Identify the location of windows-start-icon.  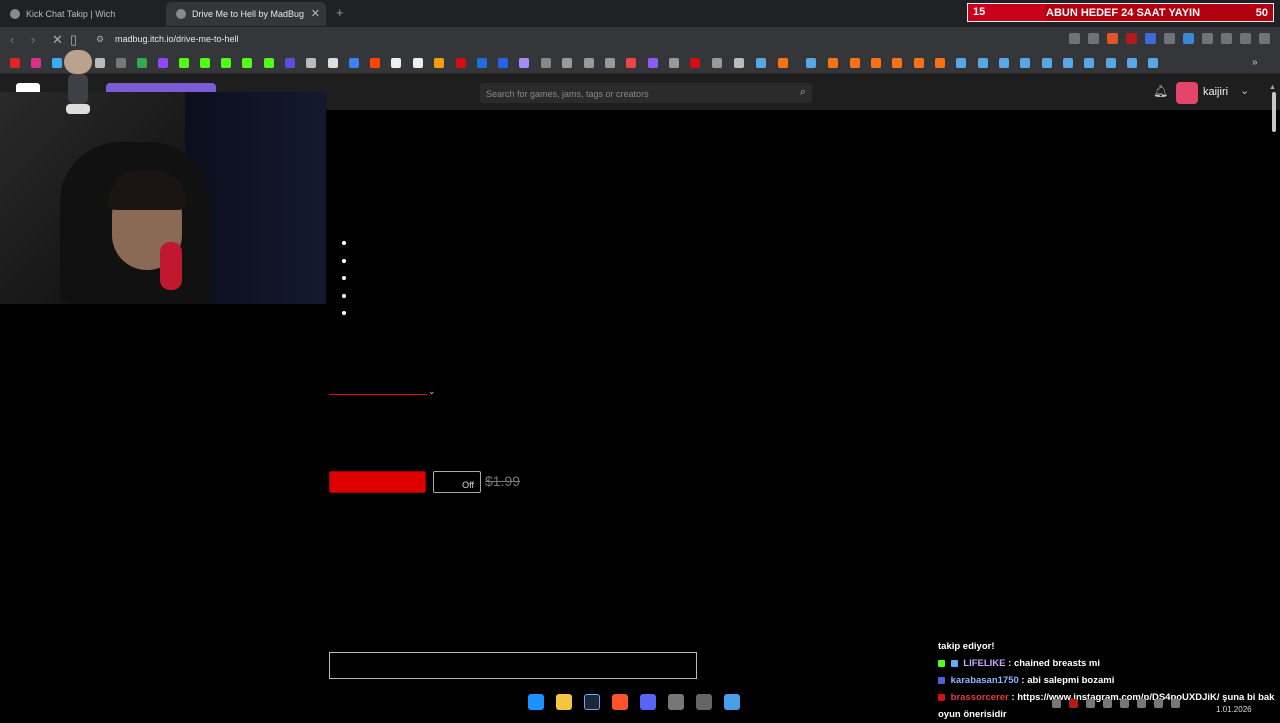
(536, 702).